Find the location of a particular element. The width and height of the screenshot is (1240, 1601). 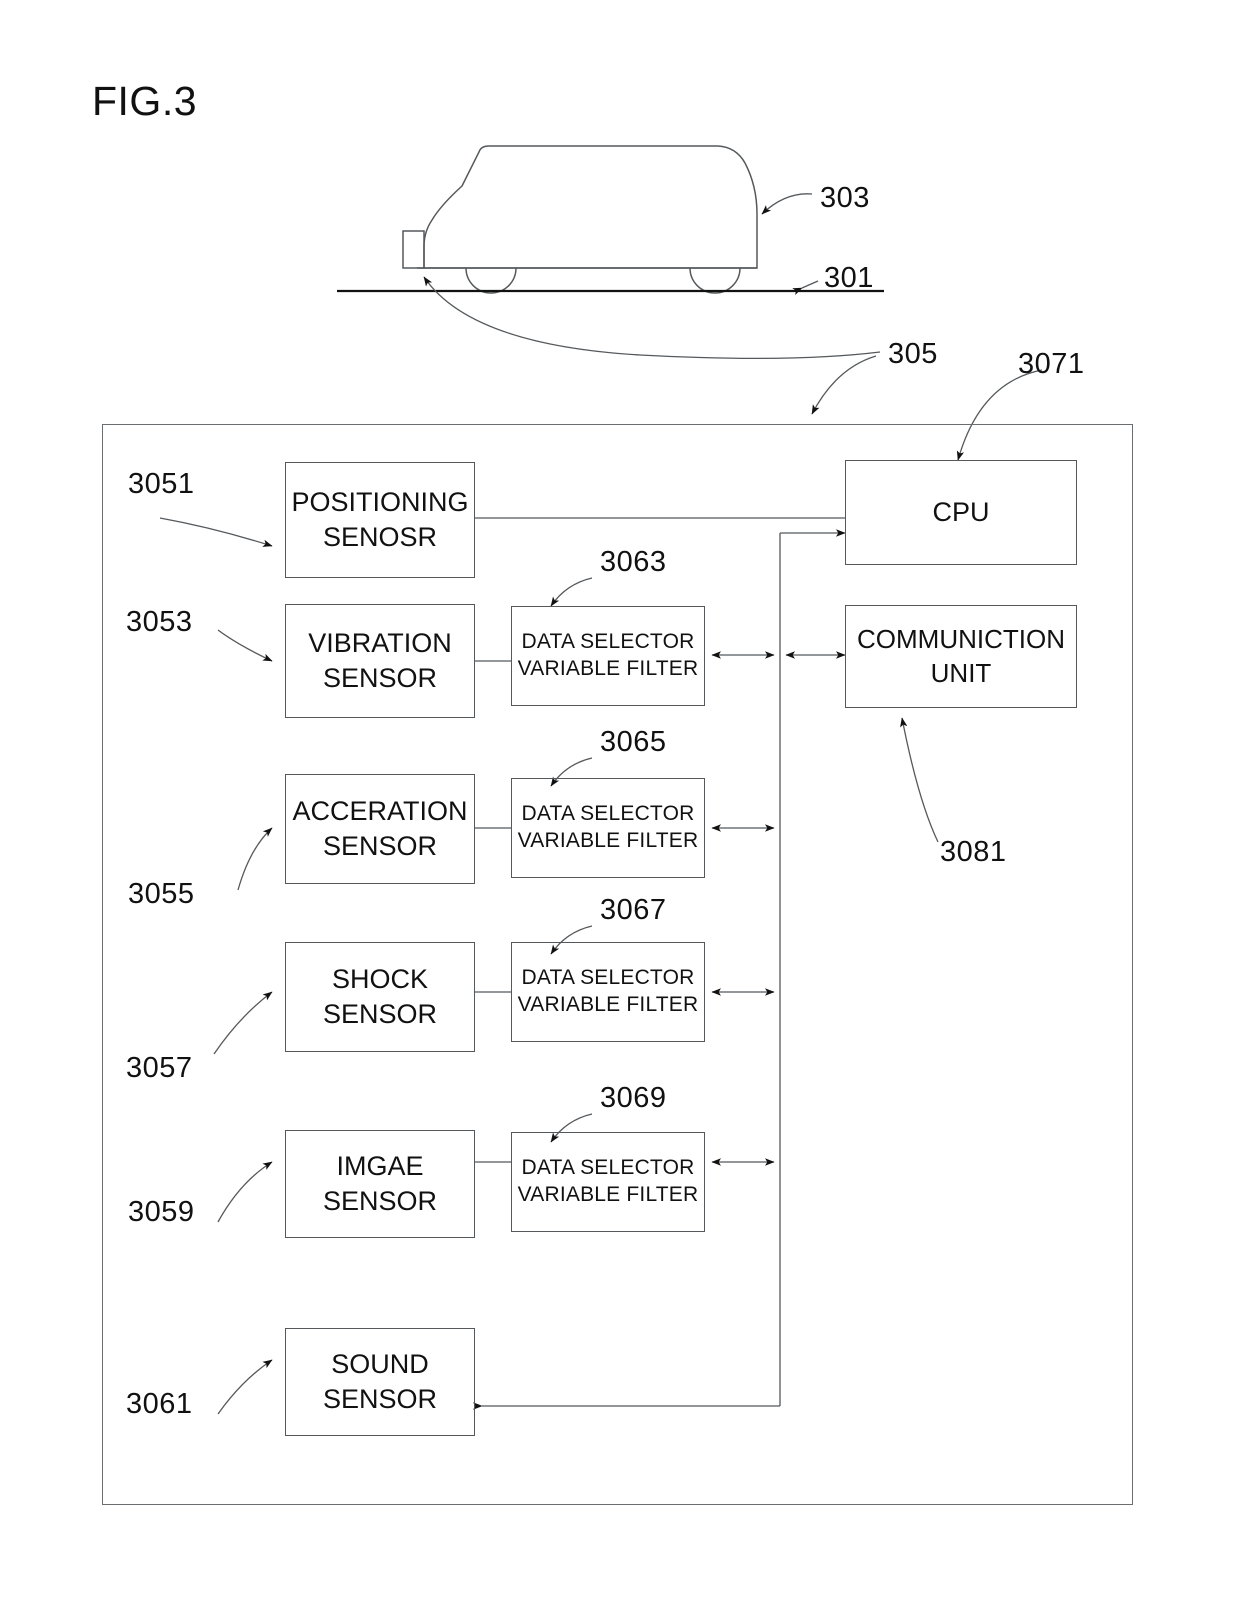

figure-title: FIG.3 is located at coordinates (145, 101).